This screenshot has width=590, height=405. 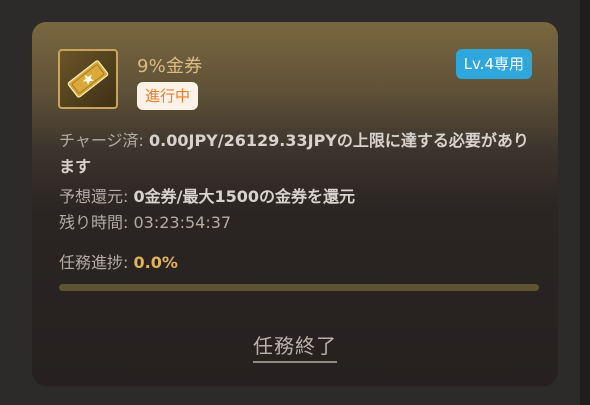 What do you see at coordinates (294, 263) in the screenshot?
I see `progress-row: 任務進捗: 0.0%` at bounding box center [294, 263].